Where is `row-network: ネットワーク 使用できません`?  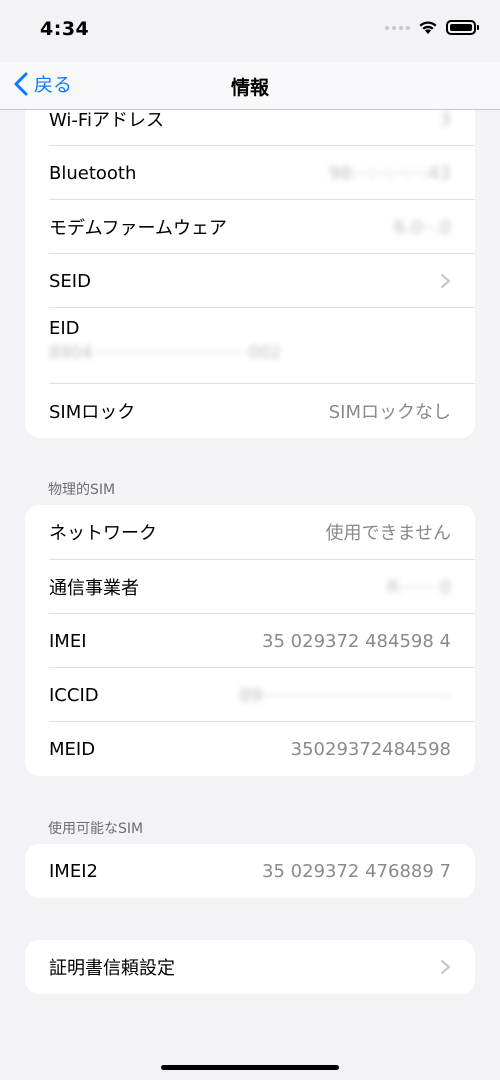 row-network: ネットワーク 使用できません is located at coordinates (250, 532).